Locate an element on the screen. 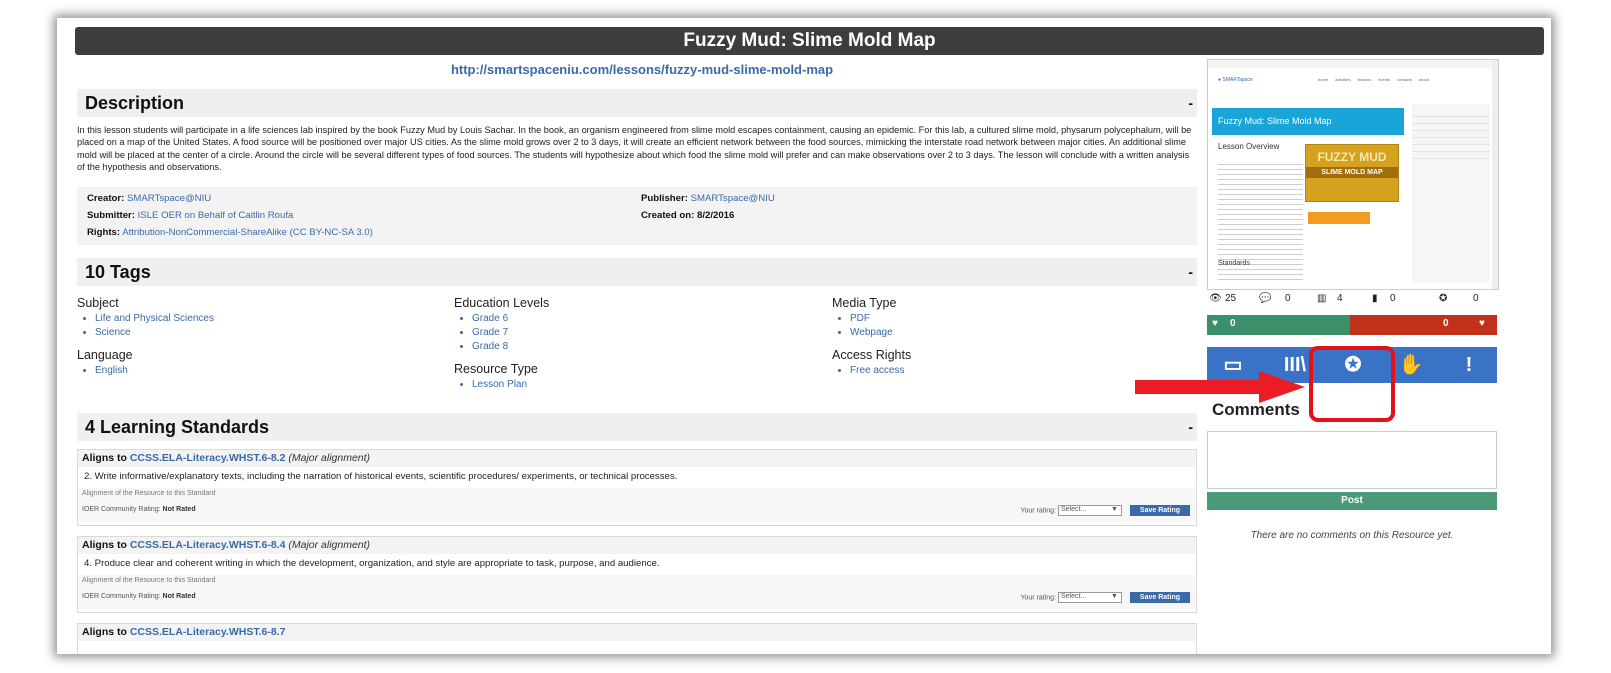 The width and height of the screenshot is (1611, 673). standards-header: 4 Learning Standards - is located at coordinates (637, 427).